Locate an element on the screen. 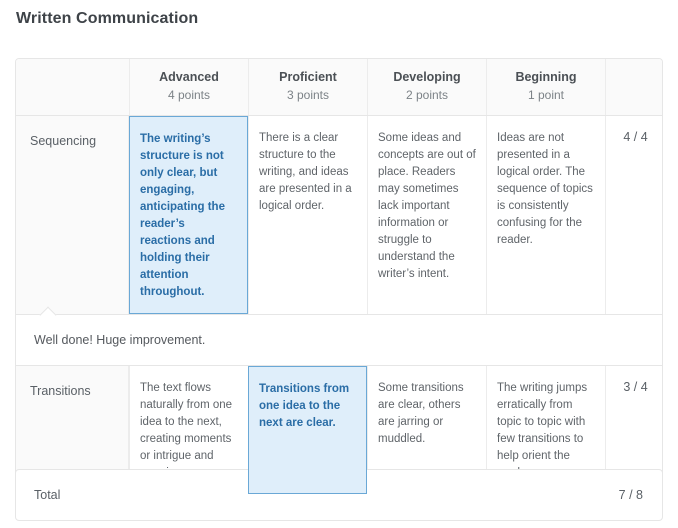 Image resolution: width=678 pixels, height=528 pixels. header-title: Beginning is located at coordinates (546, 77).